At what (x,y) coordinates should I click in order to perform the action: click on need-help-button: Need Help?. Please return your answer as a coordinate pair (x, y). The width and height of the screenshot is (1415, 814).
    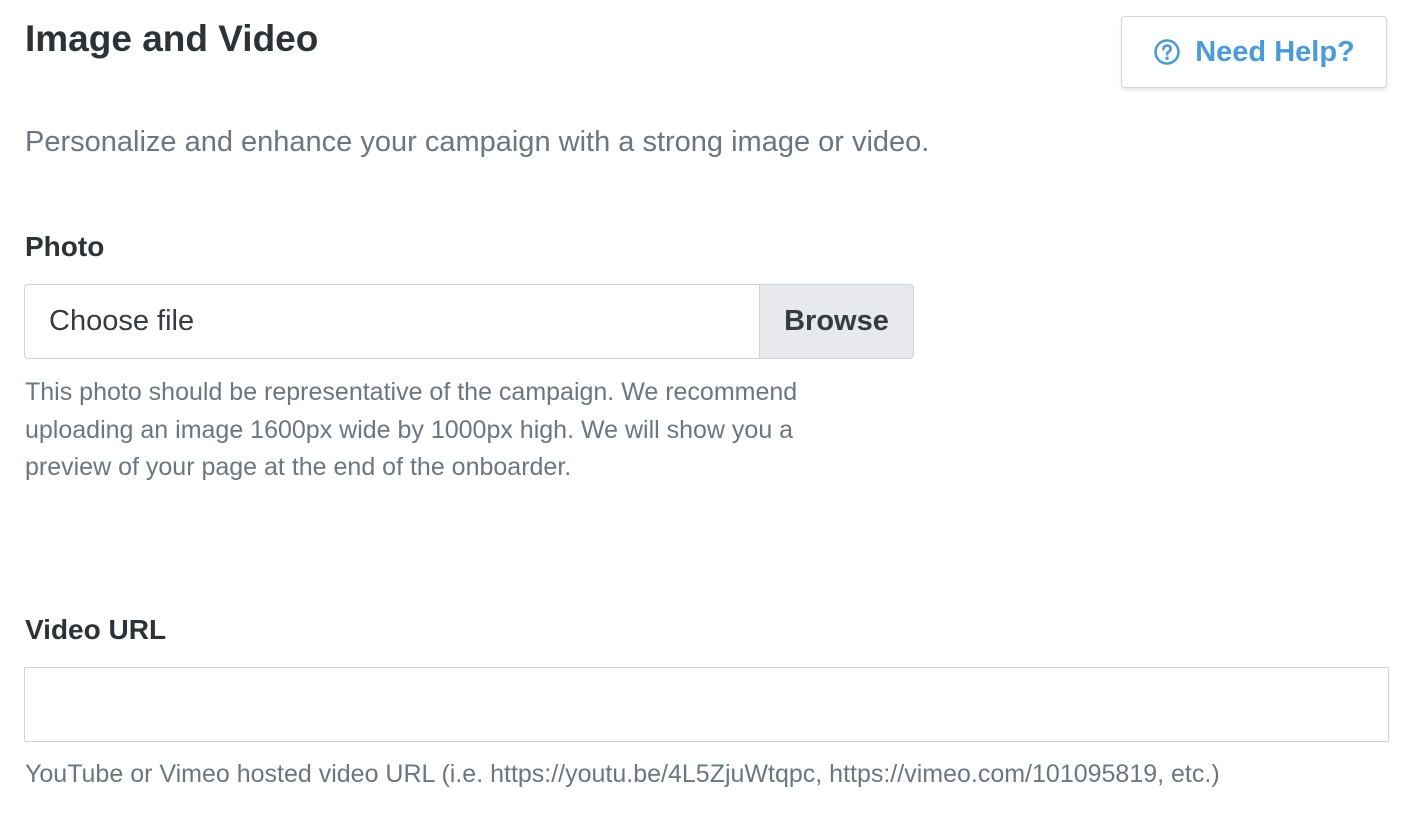
    Looking at the image, I should click on (1254, 52).